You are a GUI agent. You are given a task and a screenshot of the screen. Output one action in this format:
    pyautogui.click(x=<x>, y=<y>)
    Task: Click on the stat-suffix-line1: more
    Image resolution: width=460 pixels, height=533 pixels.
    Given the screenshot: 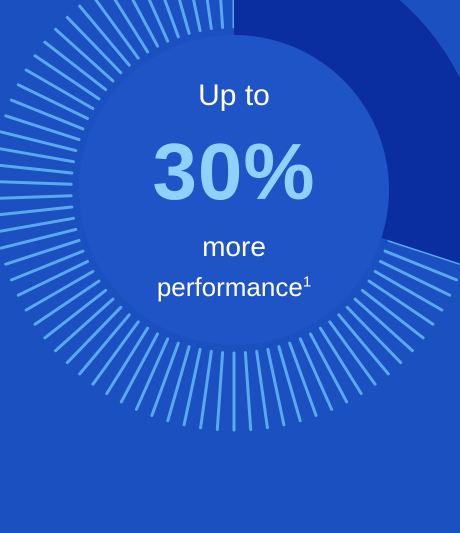 What is the action you would take?
    pyautogui.click(x=234, y=246)
    